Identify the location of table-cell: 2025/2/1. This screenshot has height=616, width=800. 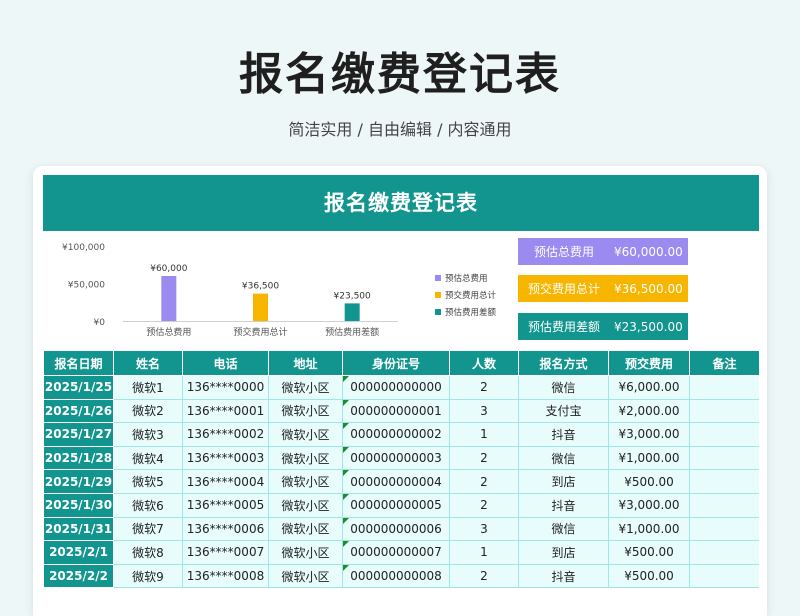
(78, 552).